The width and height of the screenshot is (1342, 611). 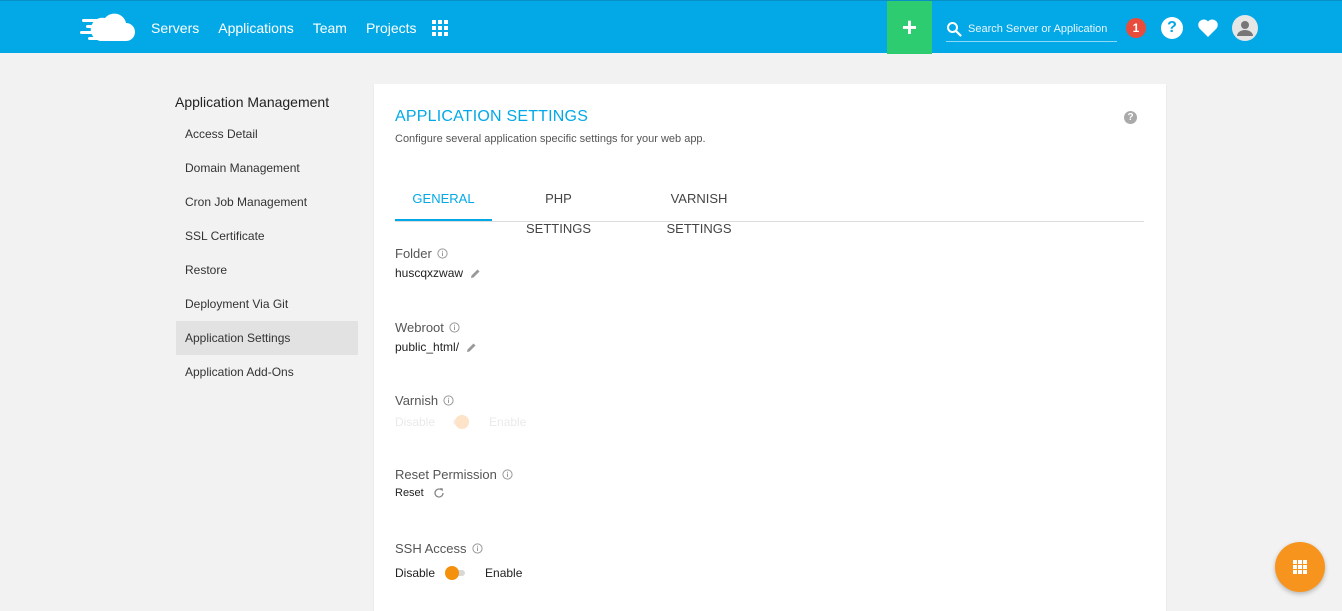 What do you see at coordinates (252, 102) in the screenshot?
I see `sidebar-title: Application Management` at bounding box center [252, 102].